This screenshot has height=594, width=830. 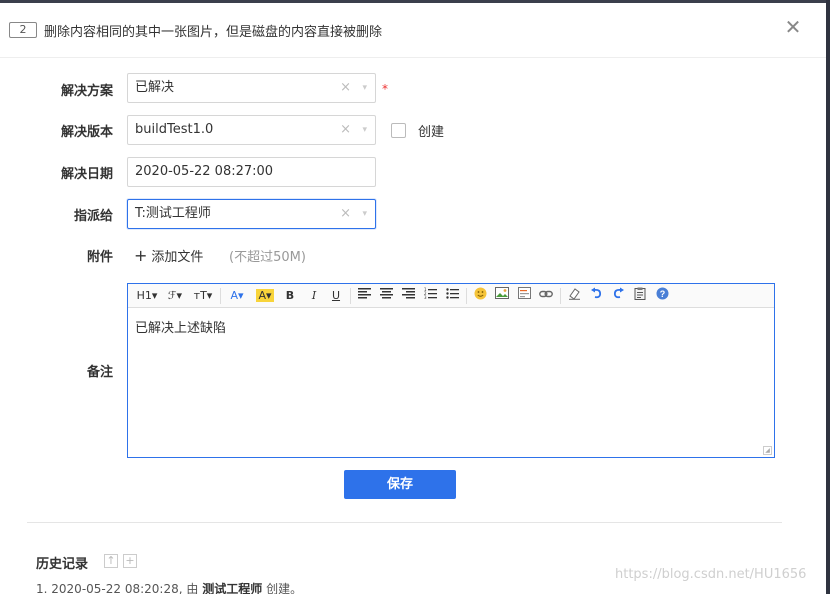 I want to click on build-label: 解决版本, so click(x=86, y=132).